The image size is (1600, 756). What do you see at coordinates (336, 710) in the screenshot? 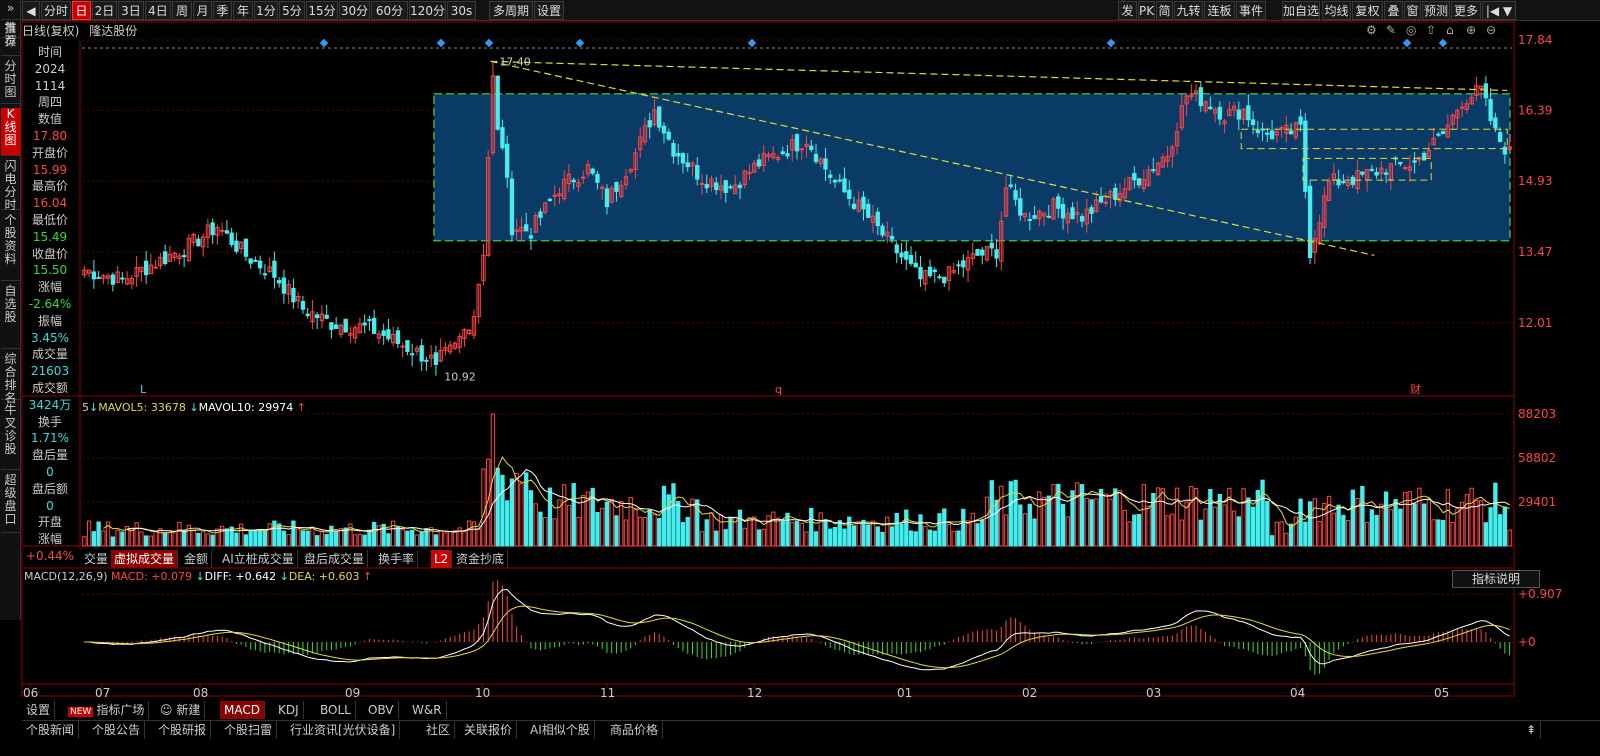
I see `indicator-tab-5: BOLL` at bounding box center [336, 710].